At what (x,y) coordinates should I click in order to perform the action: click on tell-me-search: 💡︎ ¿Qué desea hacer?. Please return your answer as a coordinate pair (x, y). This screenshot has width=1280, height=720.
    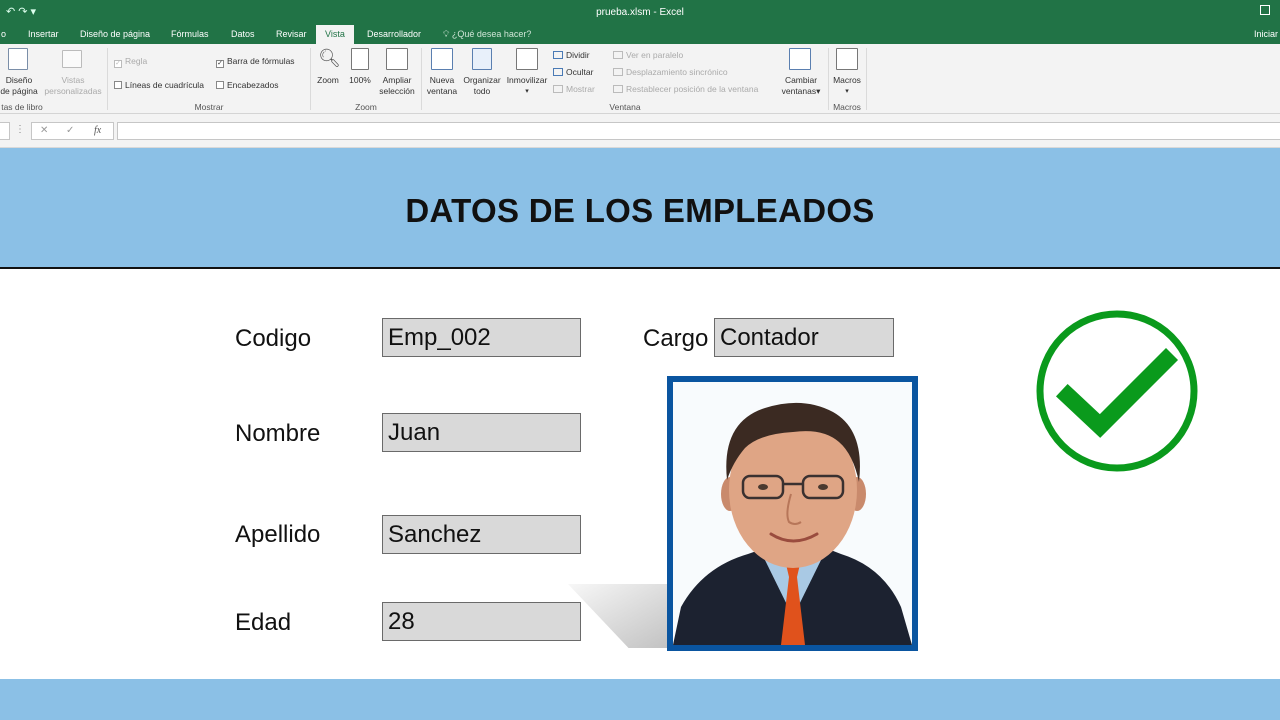
    Looking at the image, I should click on (487, 34).